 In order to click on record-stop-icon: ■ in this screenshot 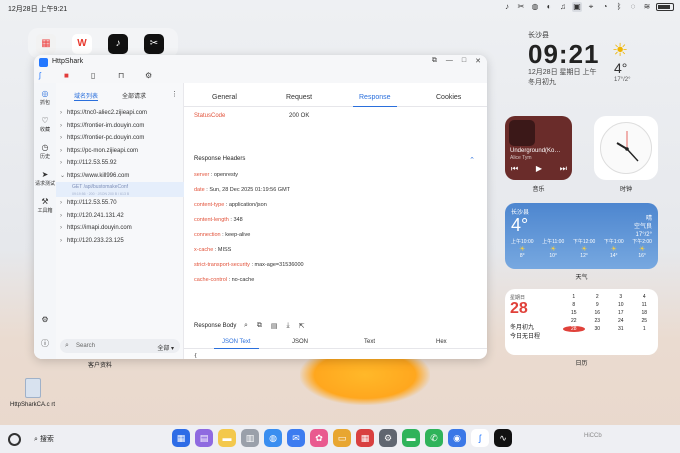, I will do `click(66, 75)`.